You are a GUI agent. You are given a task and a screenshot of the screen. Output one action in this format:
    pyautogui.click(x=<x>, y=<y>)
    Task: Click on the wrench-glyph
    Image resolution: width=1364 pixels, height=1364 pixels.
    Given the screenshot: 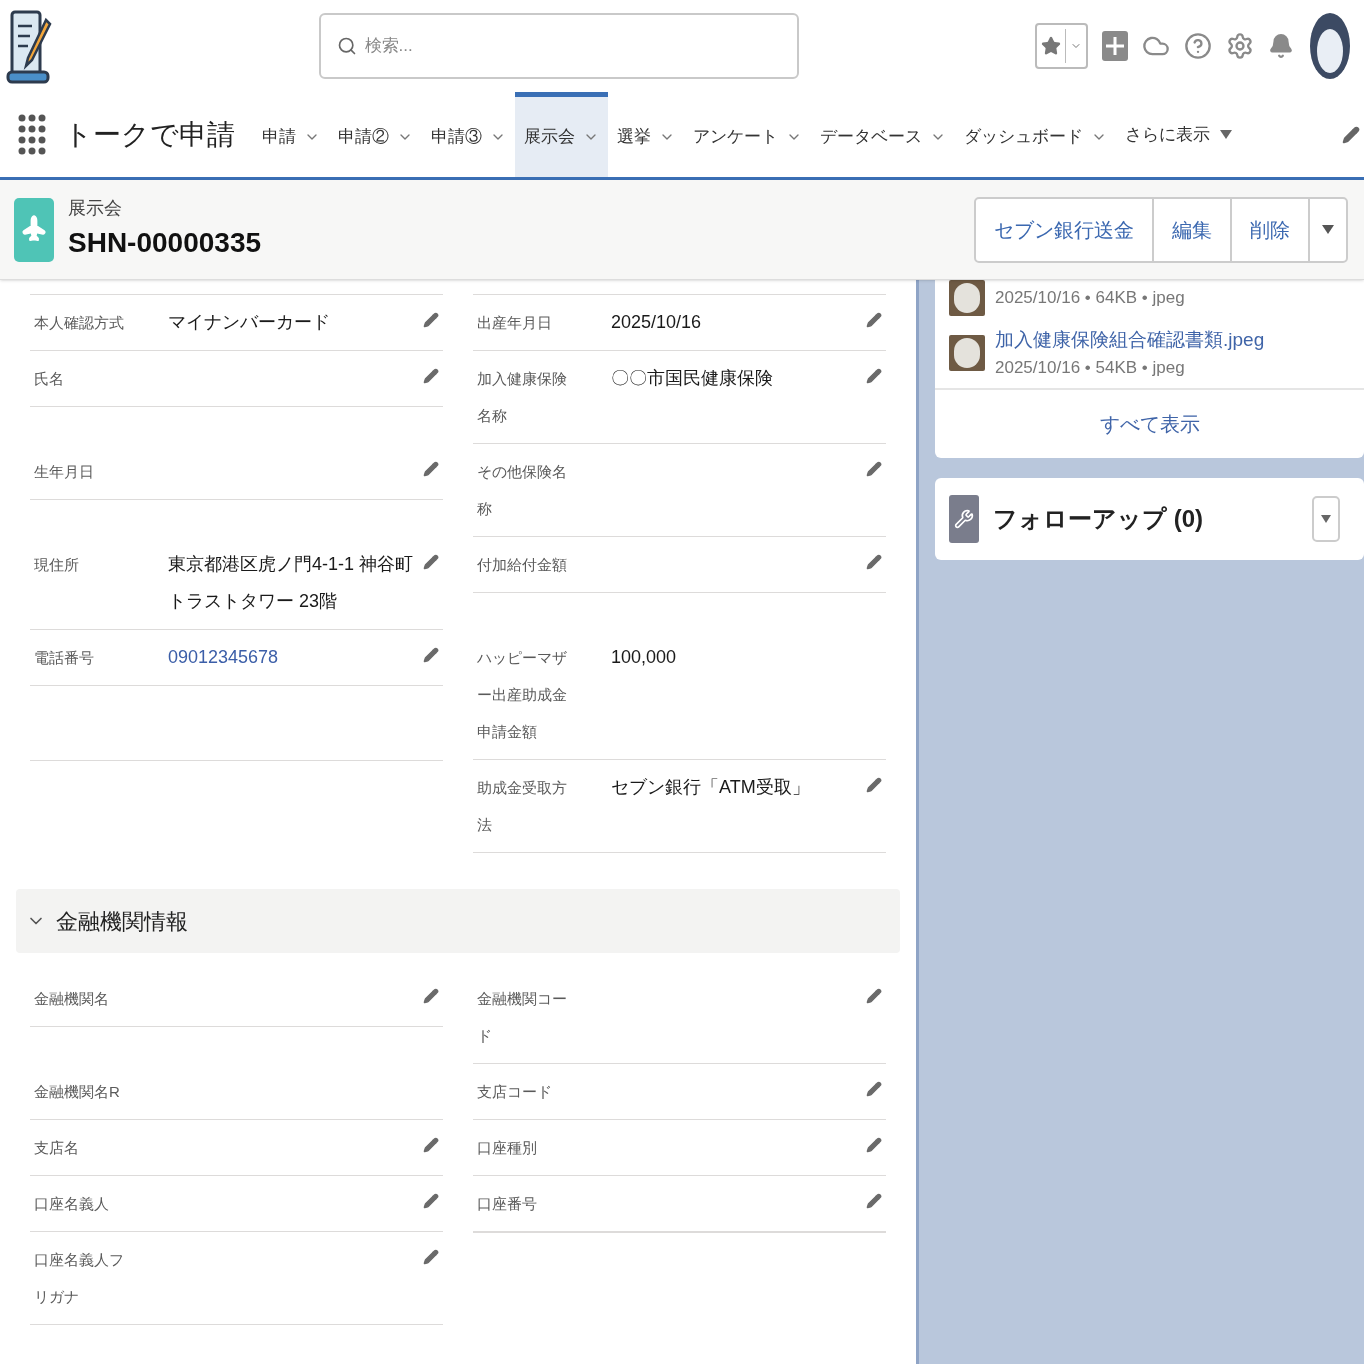 What is the action you would take?
    pyautogui.click(x=964, y=519)
    